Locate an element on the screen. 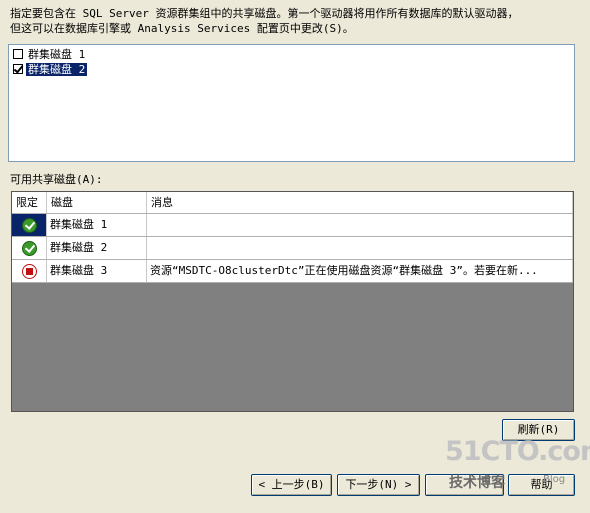  header-qualified: 限定 is located at coordinates (29, 202).